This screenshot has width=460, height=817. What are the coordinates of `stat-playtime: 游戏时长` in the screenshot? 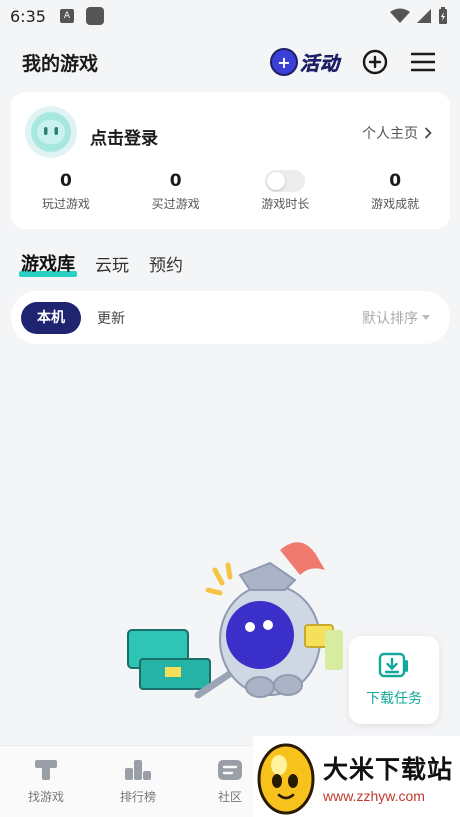 It's located at (286, 191).